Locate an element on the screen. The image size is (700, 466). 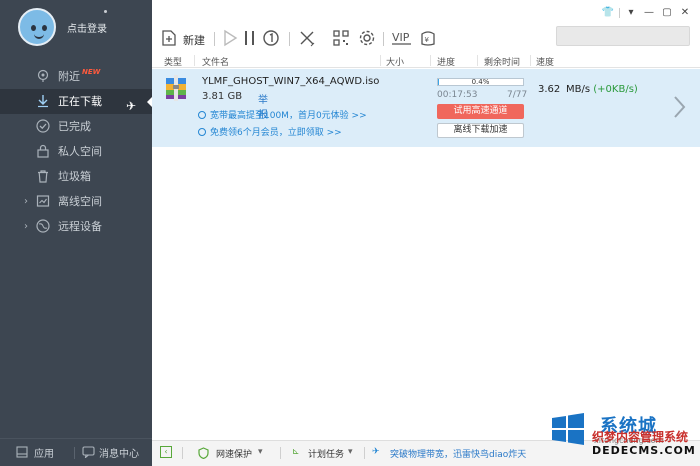
sidebar-item-label: 已完成 is located at coordinates (74, 126).